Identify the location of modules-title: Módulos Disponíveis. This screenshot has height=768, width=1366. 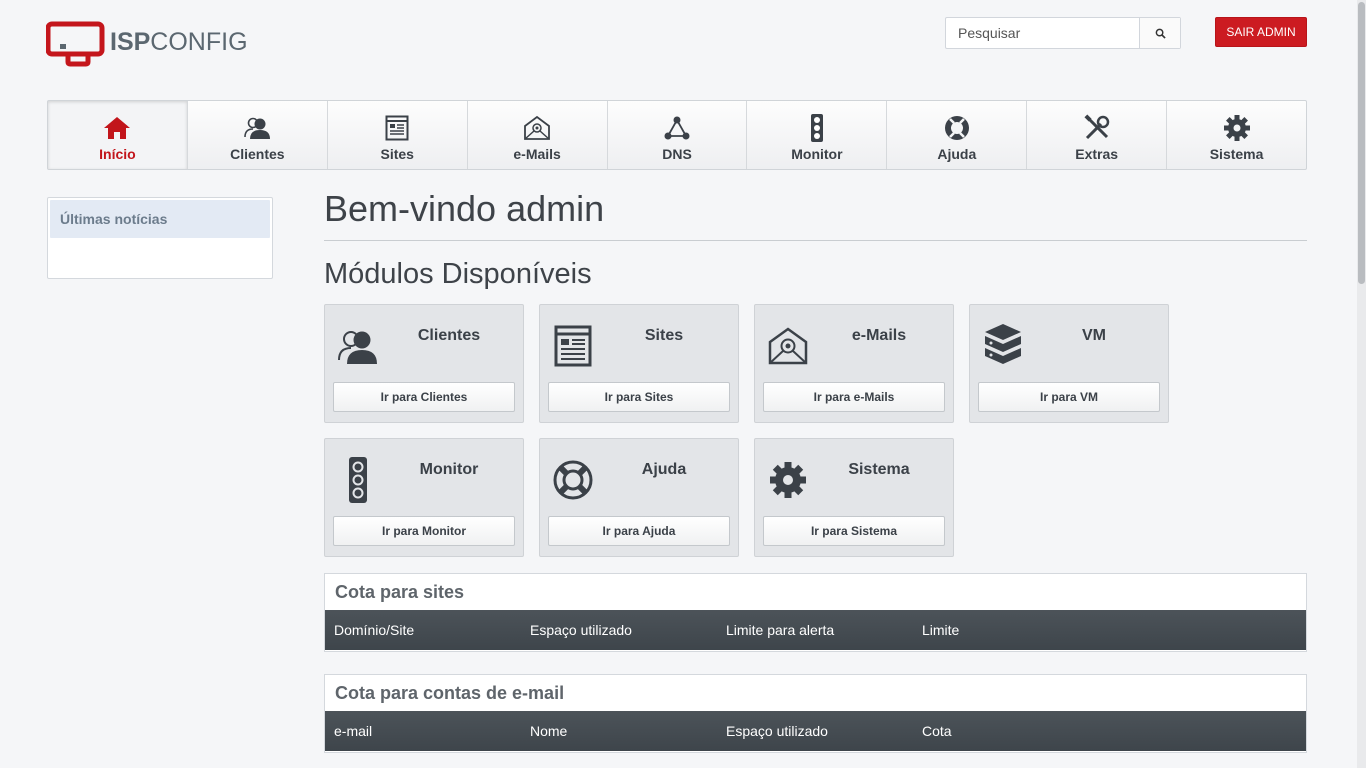
(458, 274).